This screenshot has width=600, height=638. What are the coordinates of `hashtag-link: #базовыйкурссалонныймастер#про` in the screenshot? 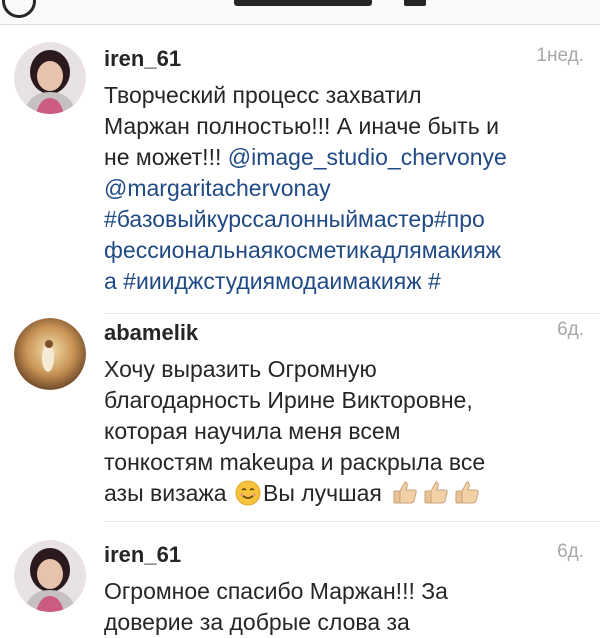 It's located at (294, 219).